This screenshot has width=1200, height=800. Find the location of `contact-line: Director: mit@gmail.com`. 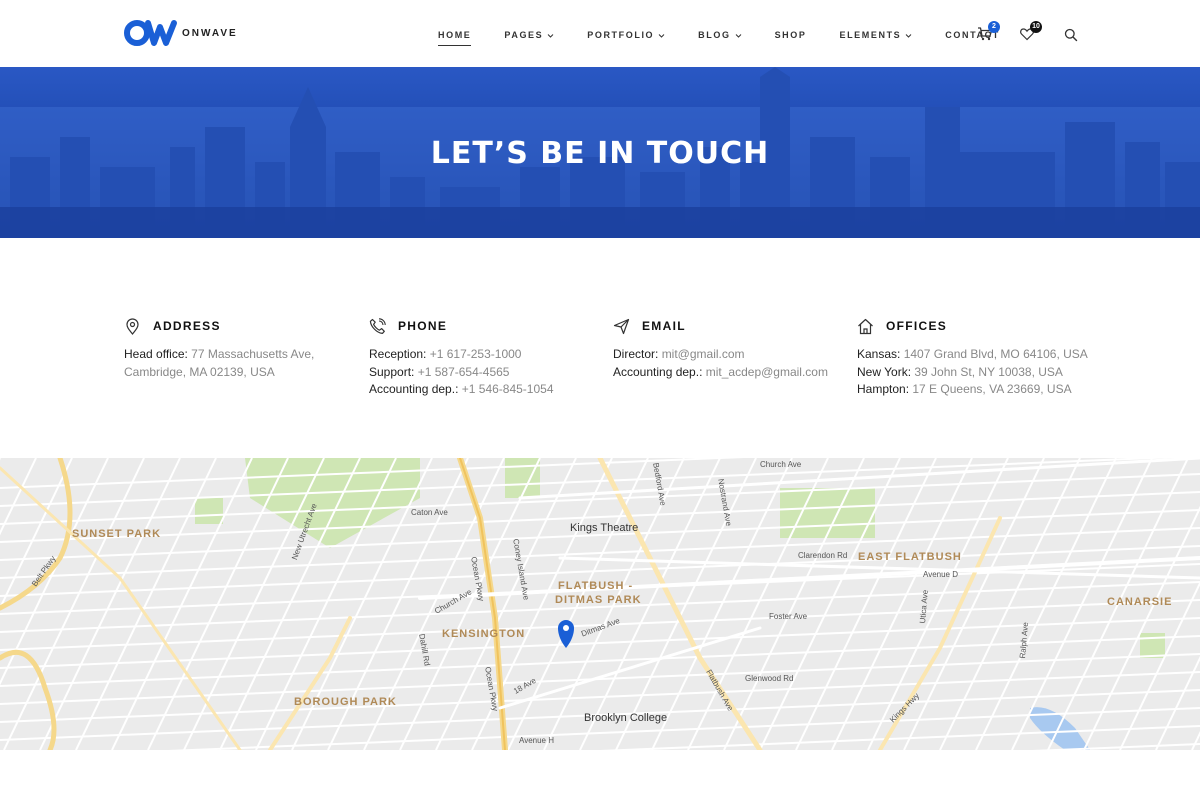

contact-line: Director: mit@gmail.com is located at coordinates (720, 355).